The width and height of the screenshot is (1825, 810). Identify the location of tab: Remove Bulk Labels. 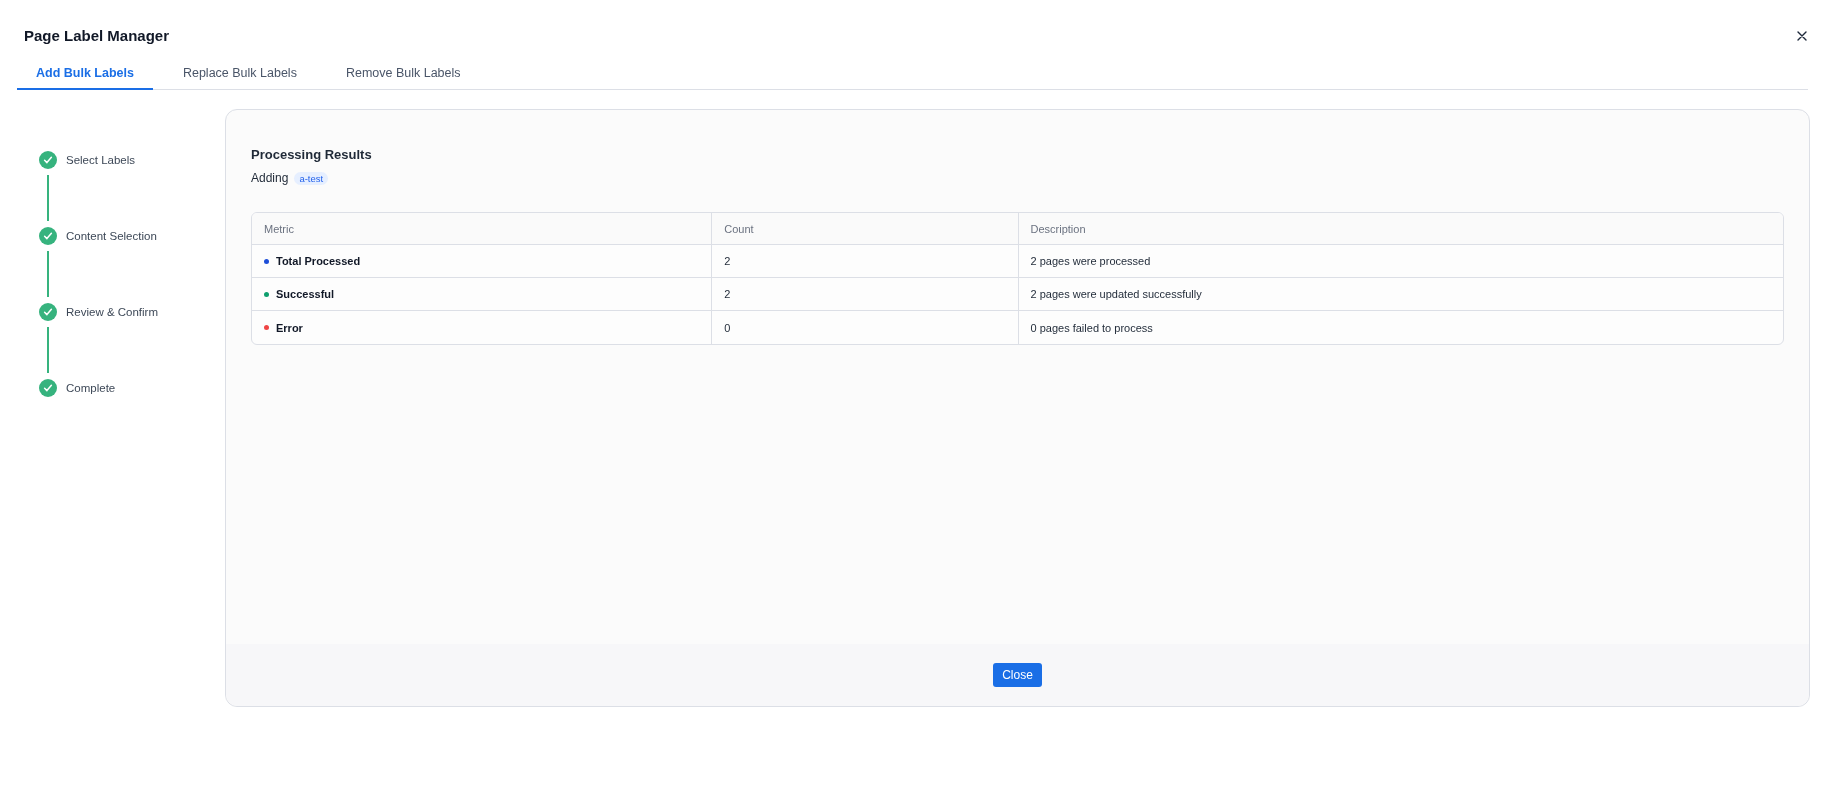
(403, 73).